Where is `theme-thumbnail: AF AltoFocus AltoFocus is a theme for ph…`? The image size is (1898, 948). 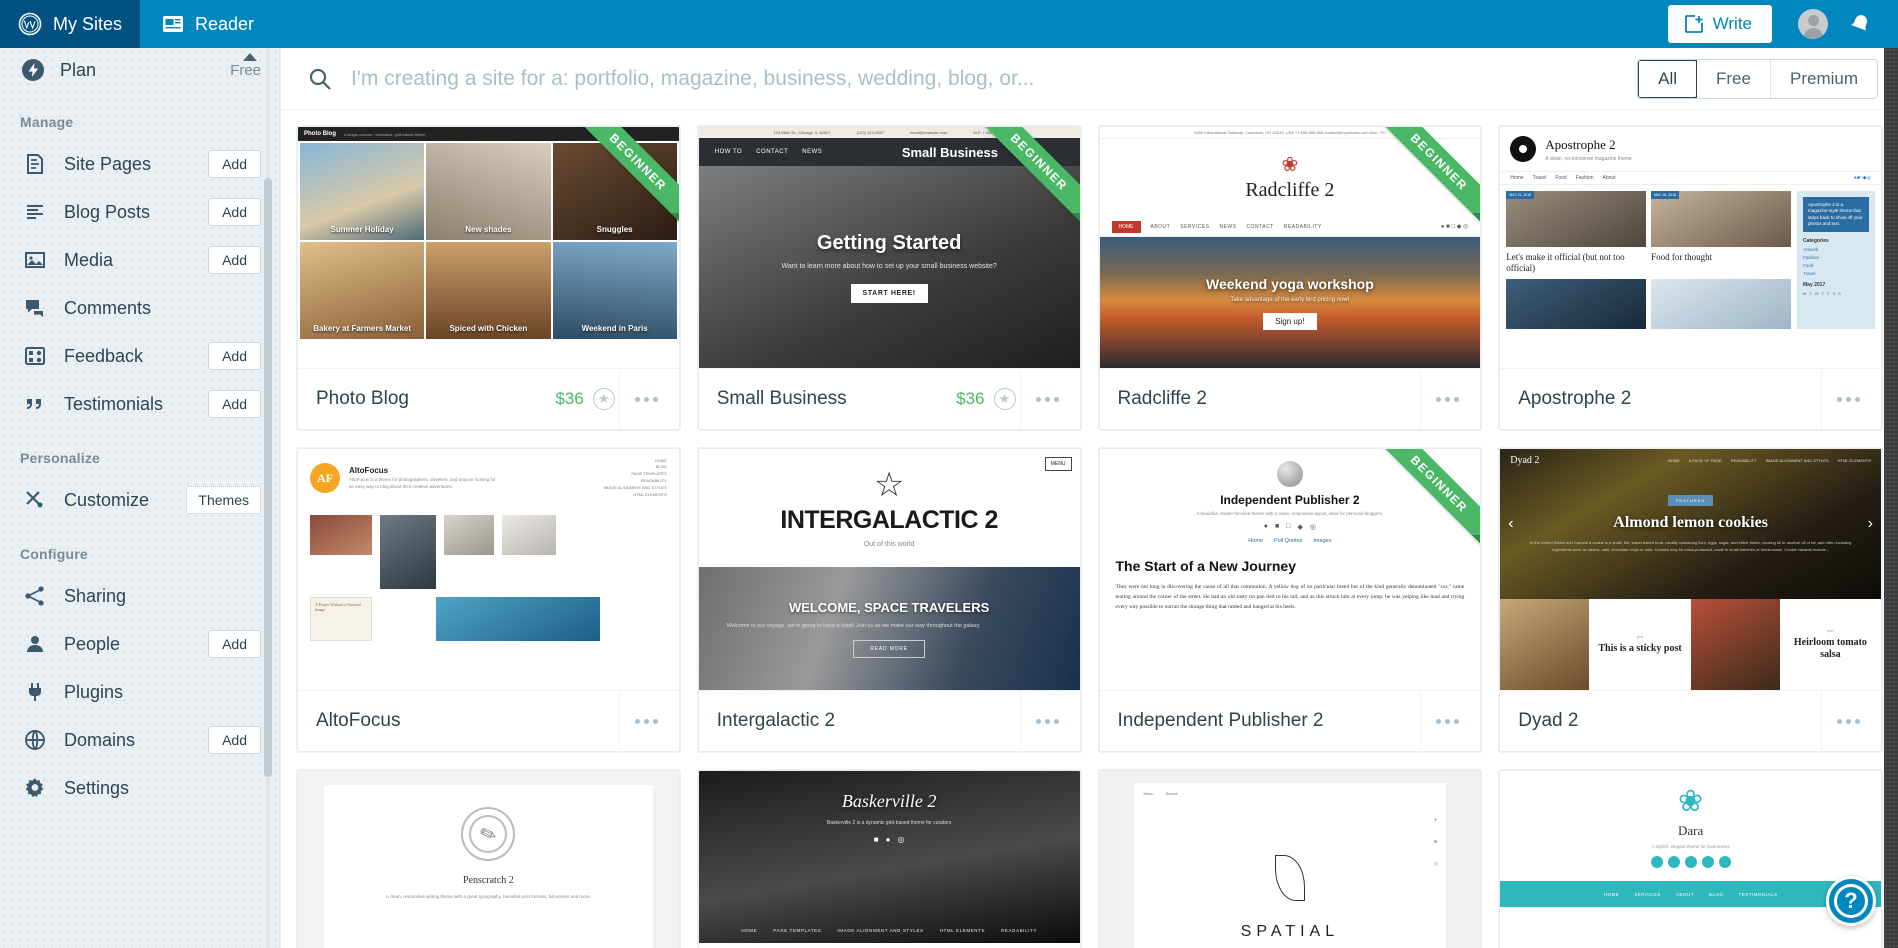
theme-thumbnail: AF AltoFocus AltoFocus is a theme for ph… is located at coordinates (488, 570).